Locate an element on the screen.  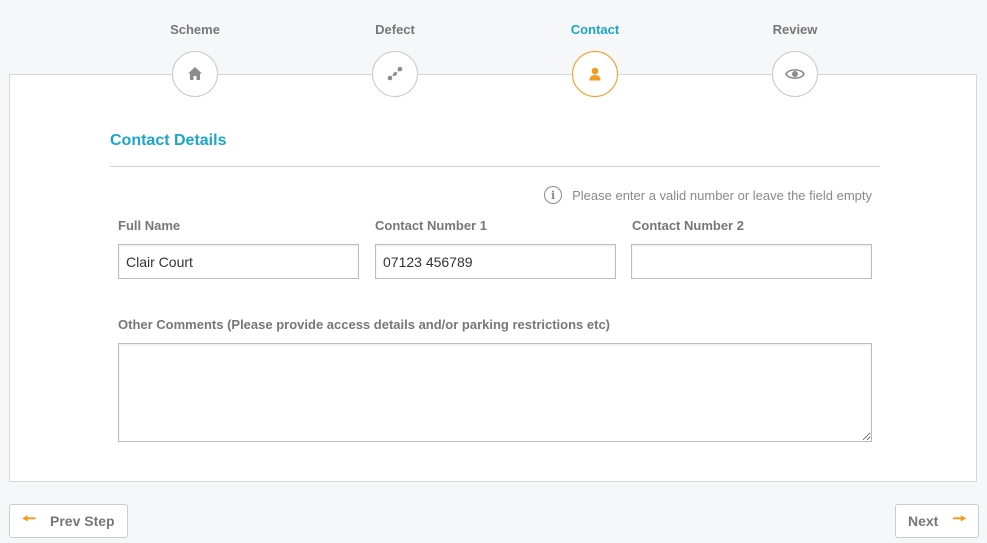
arrow-left-icon: 🠔 is located at coordinates (29, 519).